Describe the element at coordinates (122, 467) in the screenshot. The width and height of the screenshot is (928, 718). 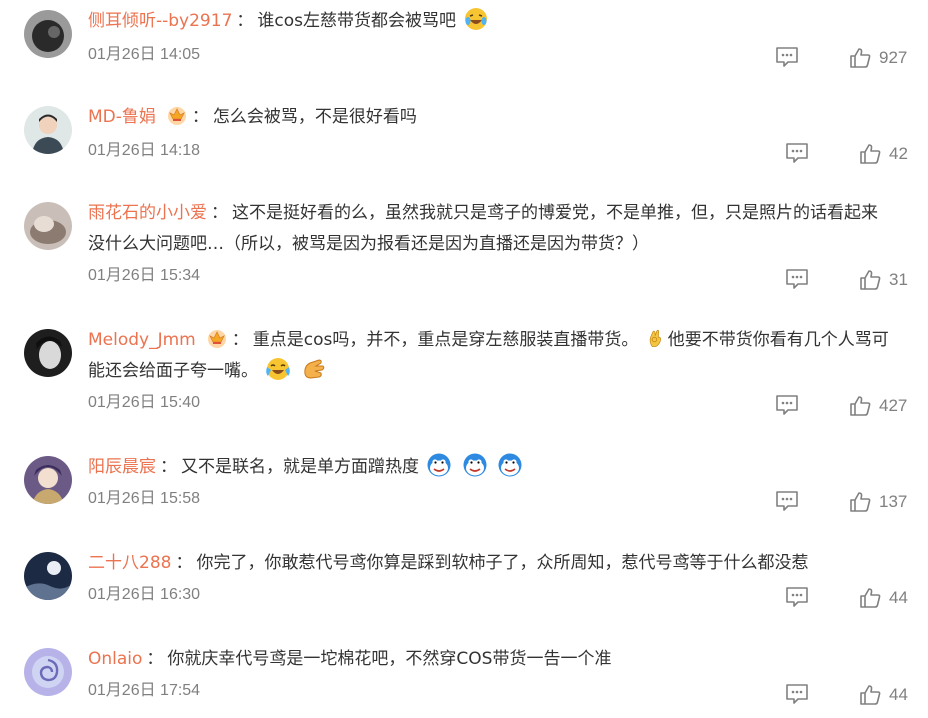
I see `username-link: 阳辰晨宸` at that location.